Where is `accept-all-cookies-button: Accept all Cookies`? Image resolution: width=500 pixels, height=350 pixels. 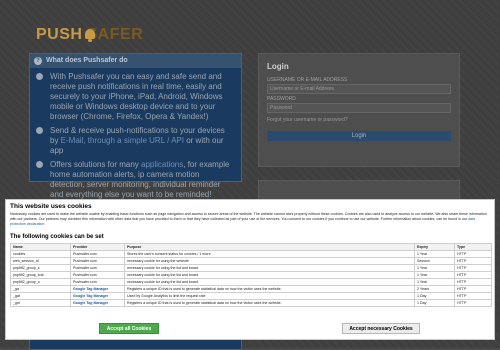 accept-all-cookies-button: Accept all Cookies is located at coordinates (129, 328).